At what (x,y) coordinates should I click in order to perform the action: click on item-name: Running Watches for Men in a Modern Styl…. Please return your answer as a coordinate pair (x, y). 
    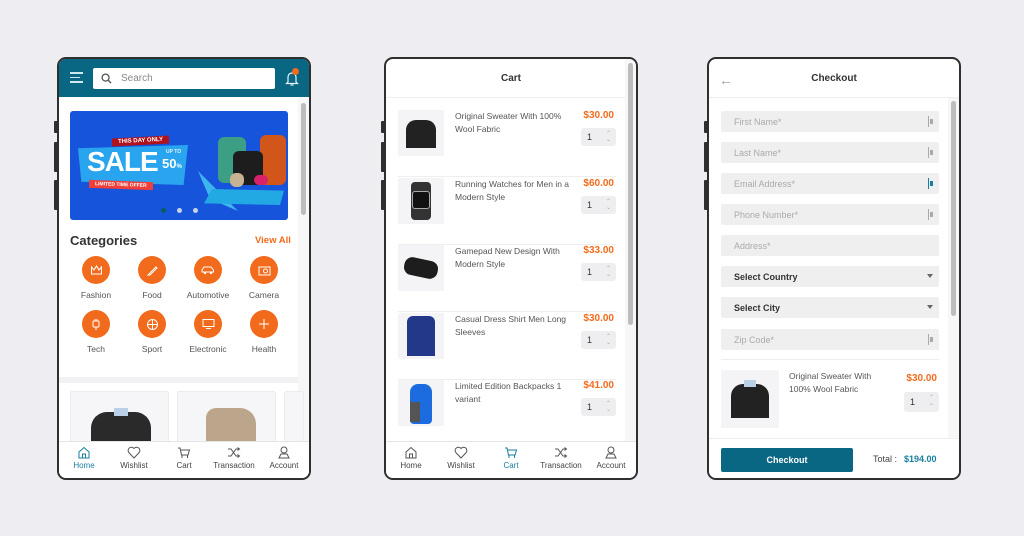
    Looking at the image, I should click on (512, 190).